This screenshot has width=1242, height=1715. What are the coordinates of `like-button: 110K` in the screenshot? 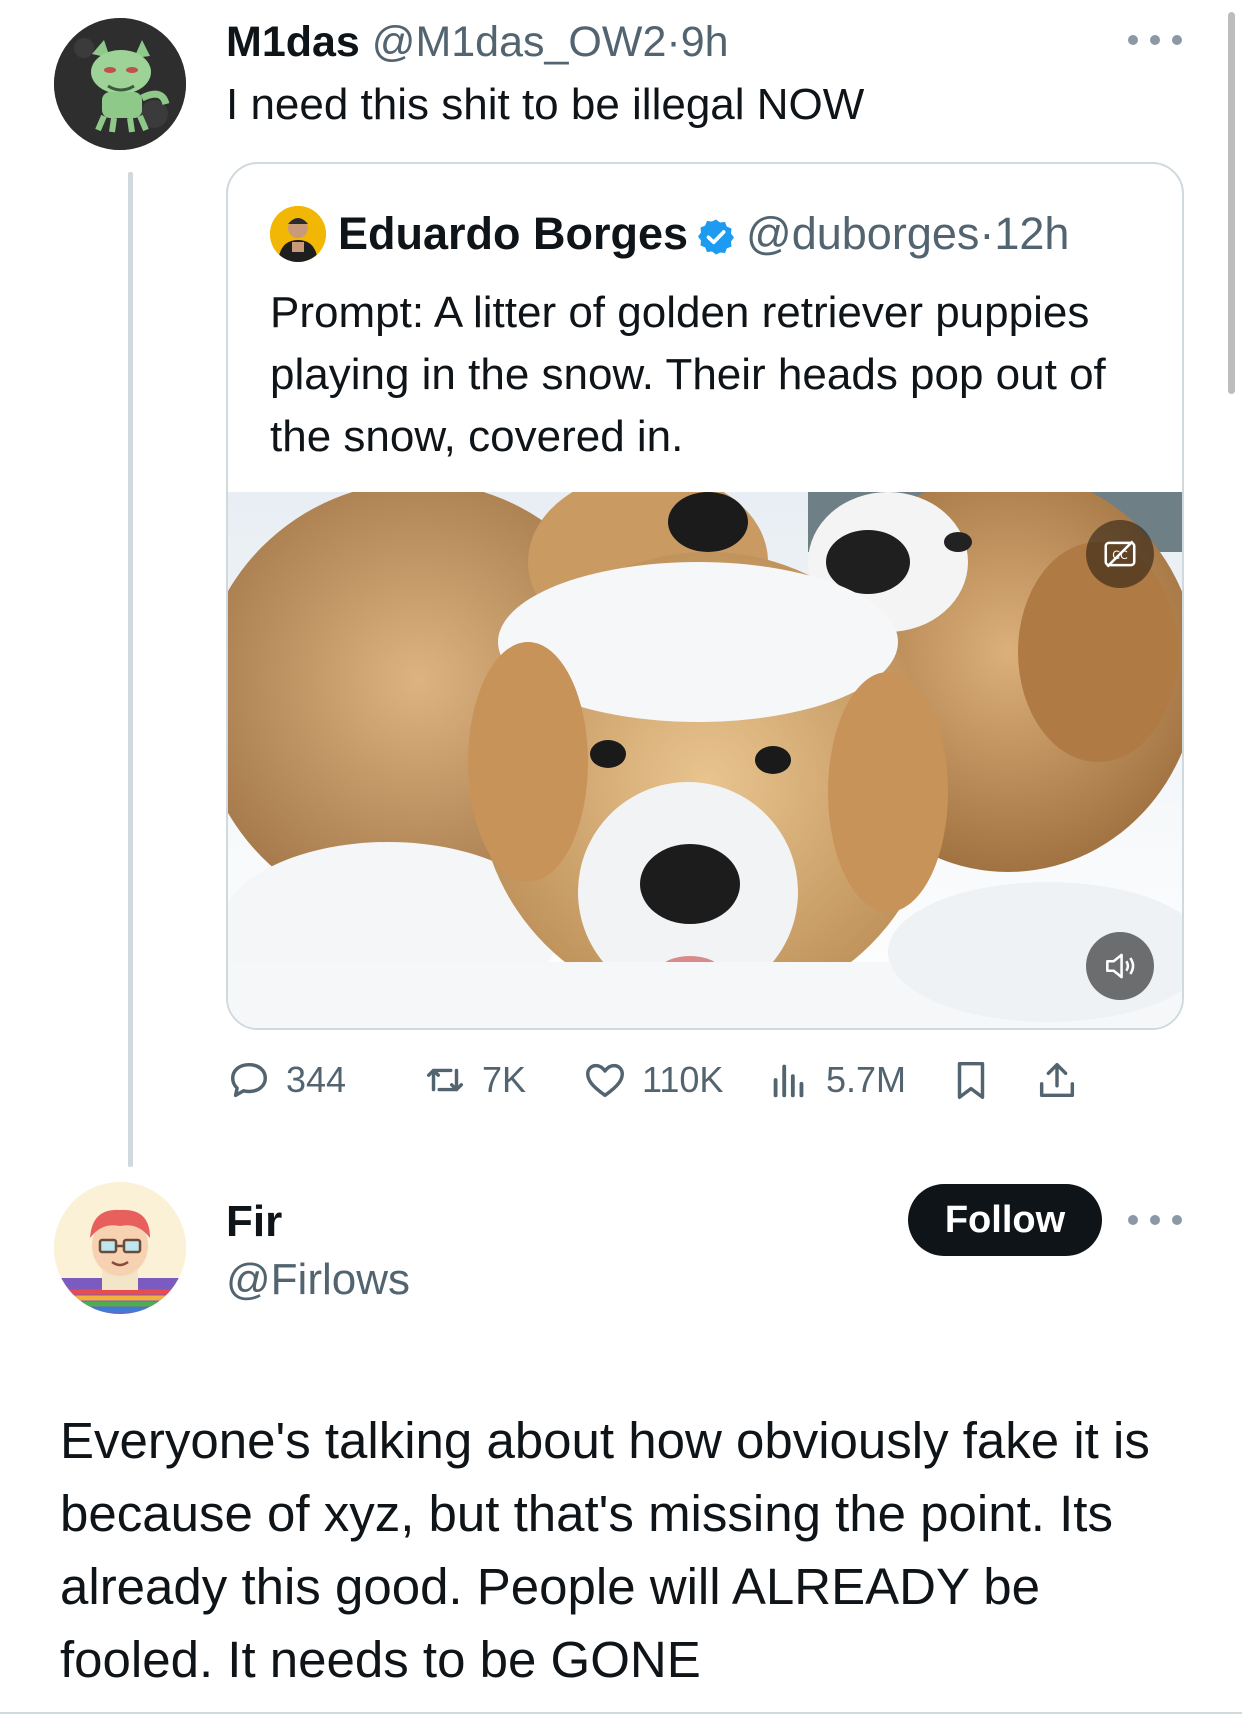 It's located at (652, 1080).